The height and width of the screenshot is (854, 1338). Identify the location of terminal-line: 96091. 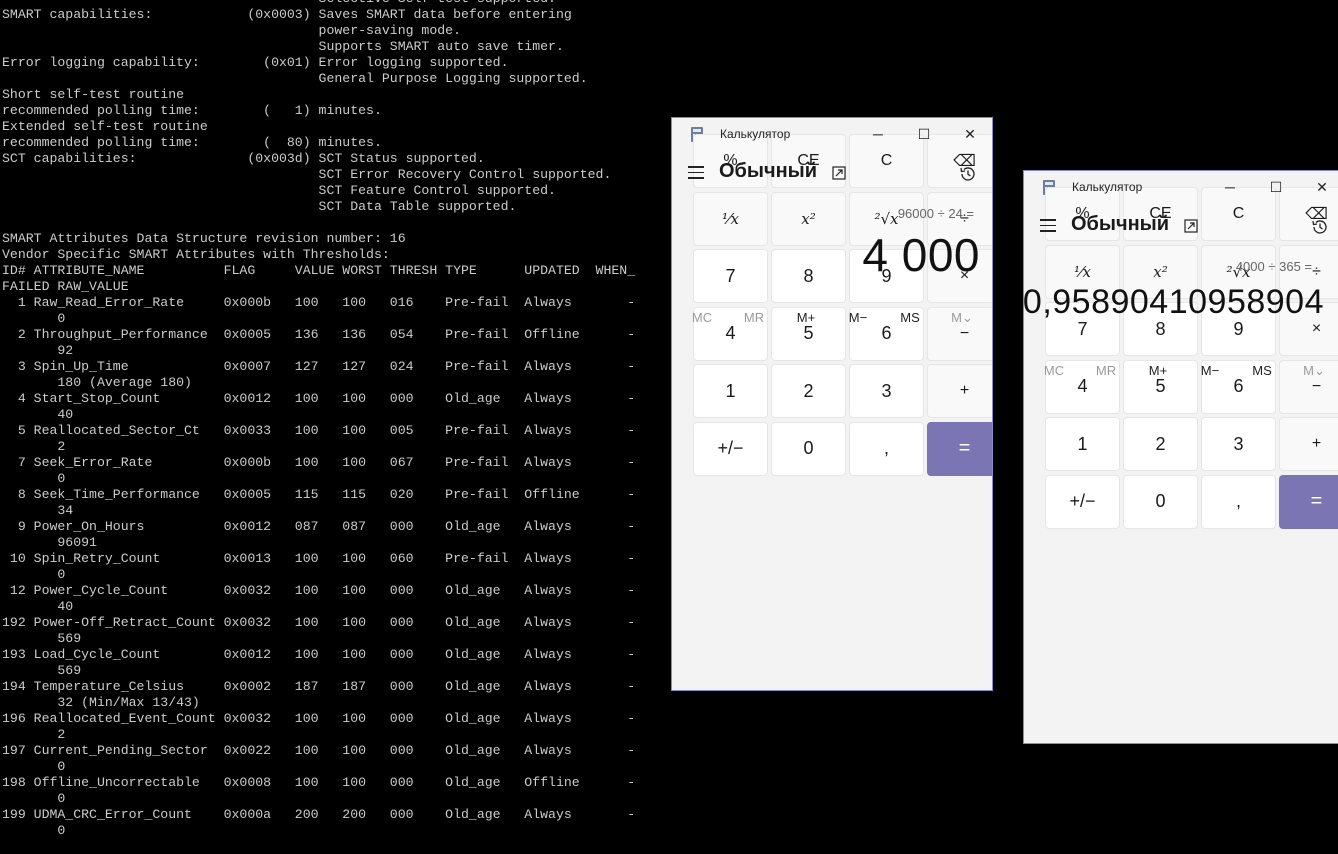
(49, 542).